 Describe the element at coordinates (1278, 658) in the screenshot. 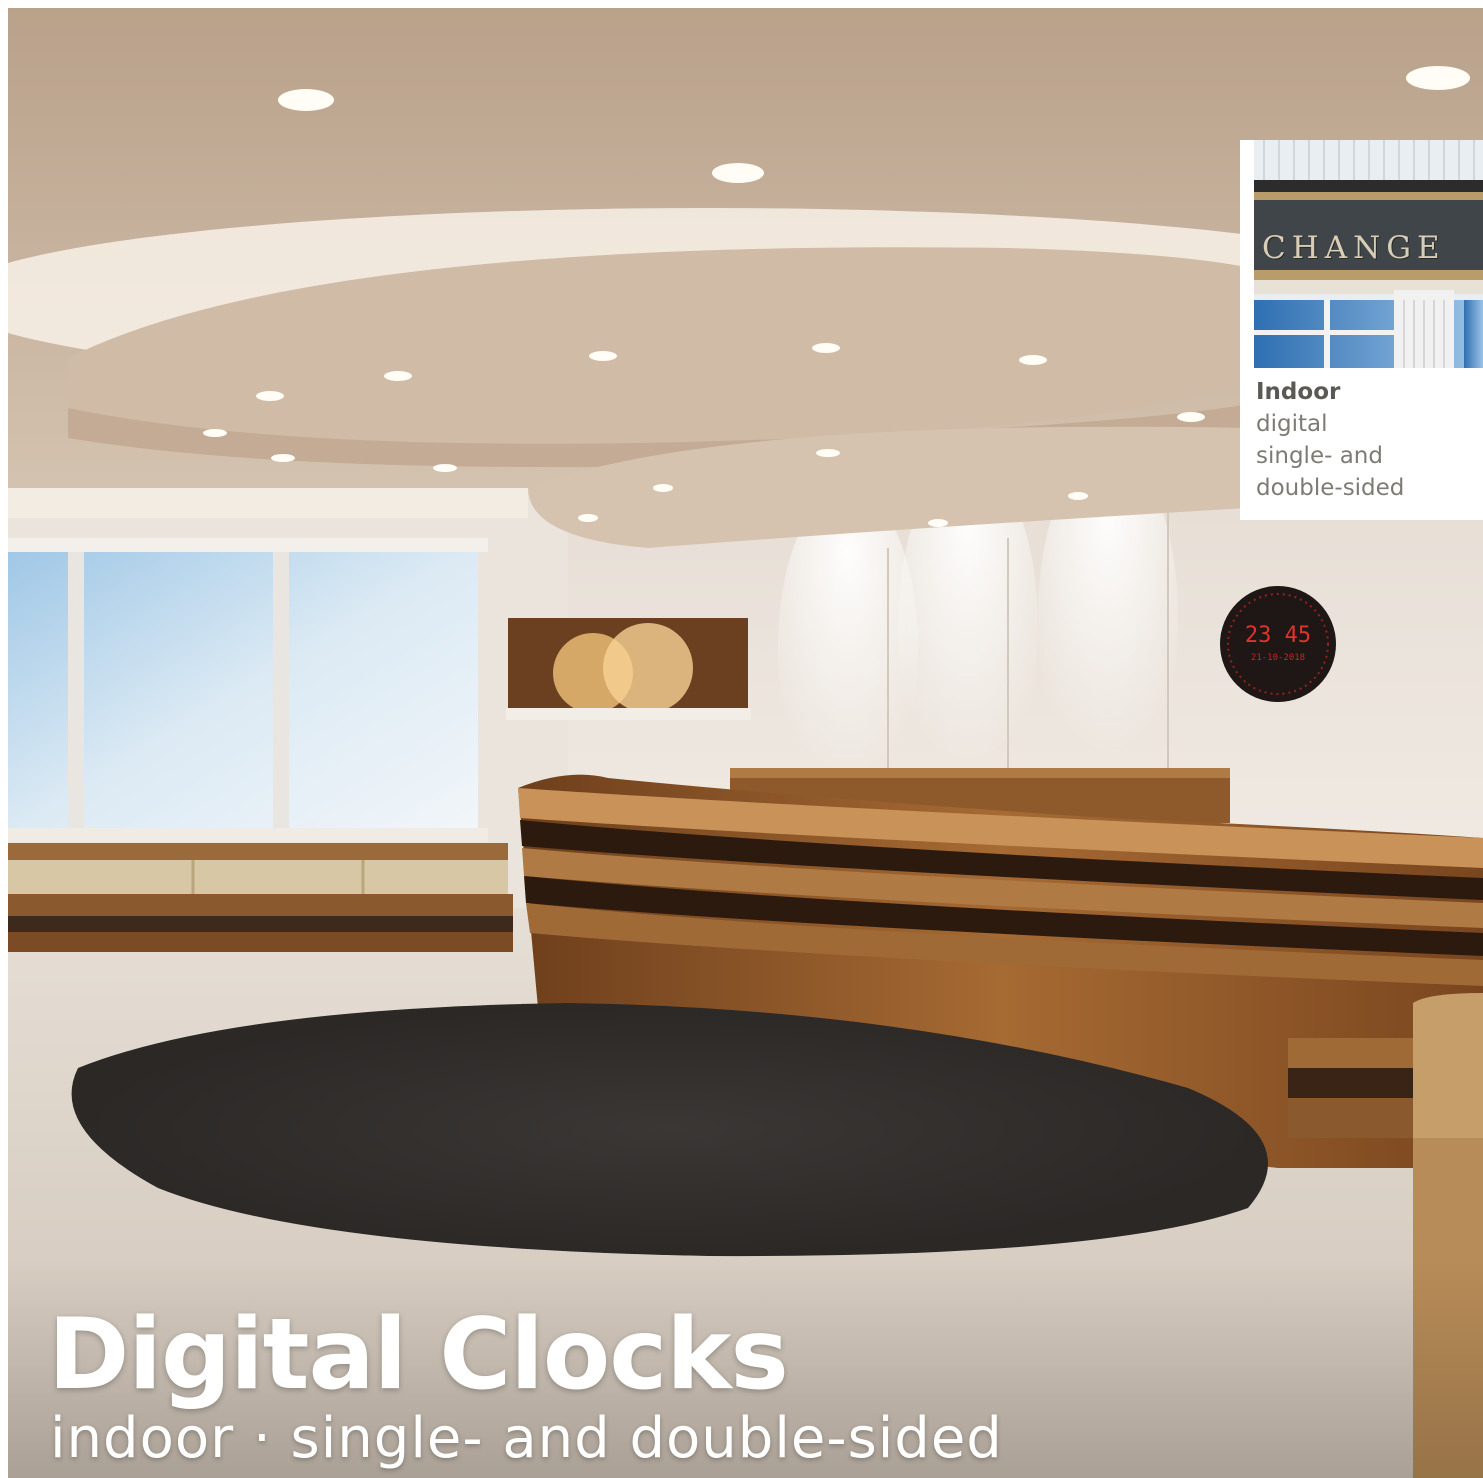

I see `clock-date: 21-10-2018` at that location.